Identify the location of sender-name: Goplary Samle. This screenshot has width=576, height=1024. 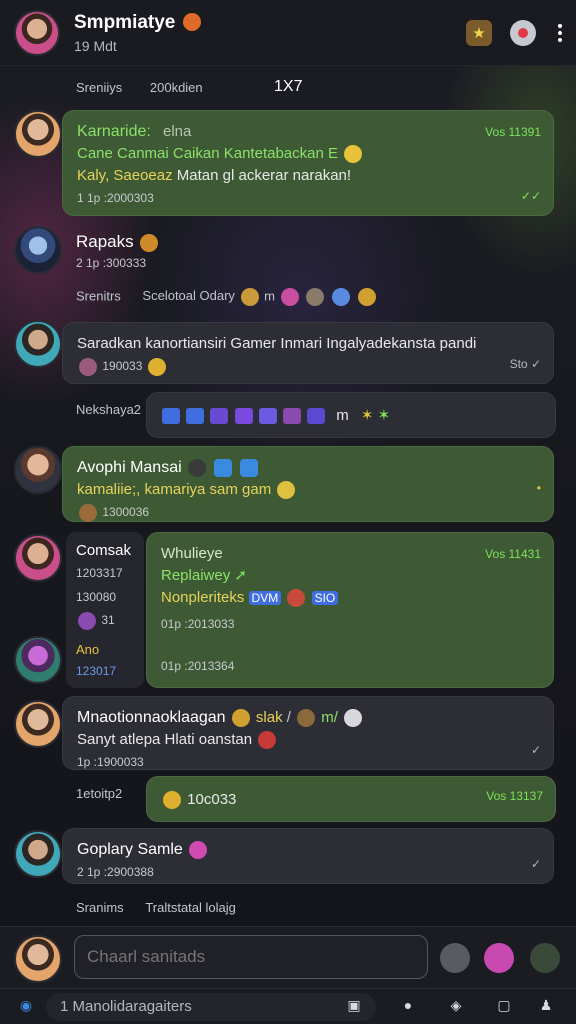
(130, 849).